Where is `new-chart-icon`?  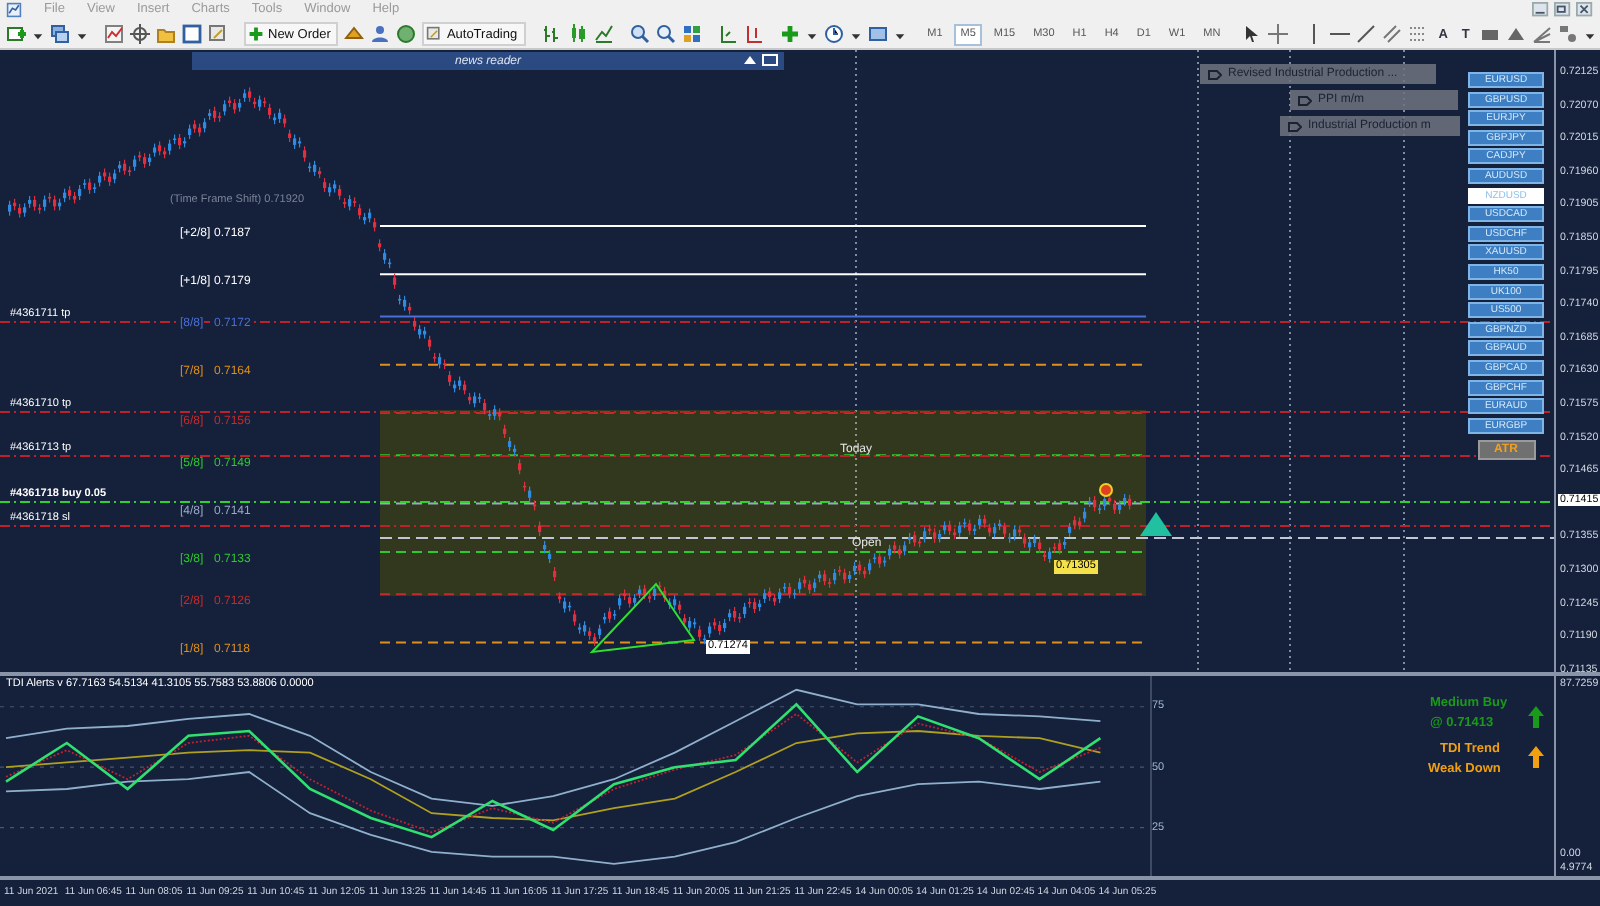 new-chart-icon is located at coordinates (16, 34).